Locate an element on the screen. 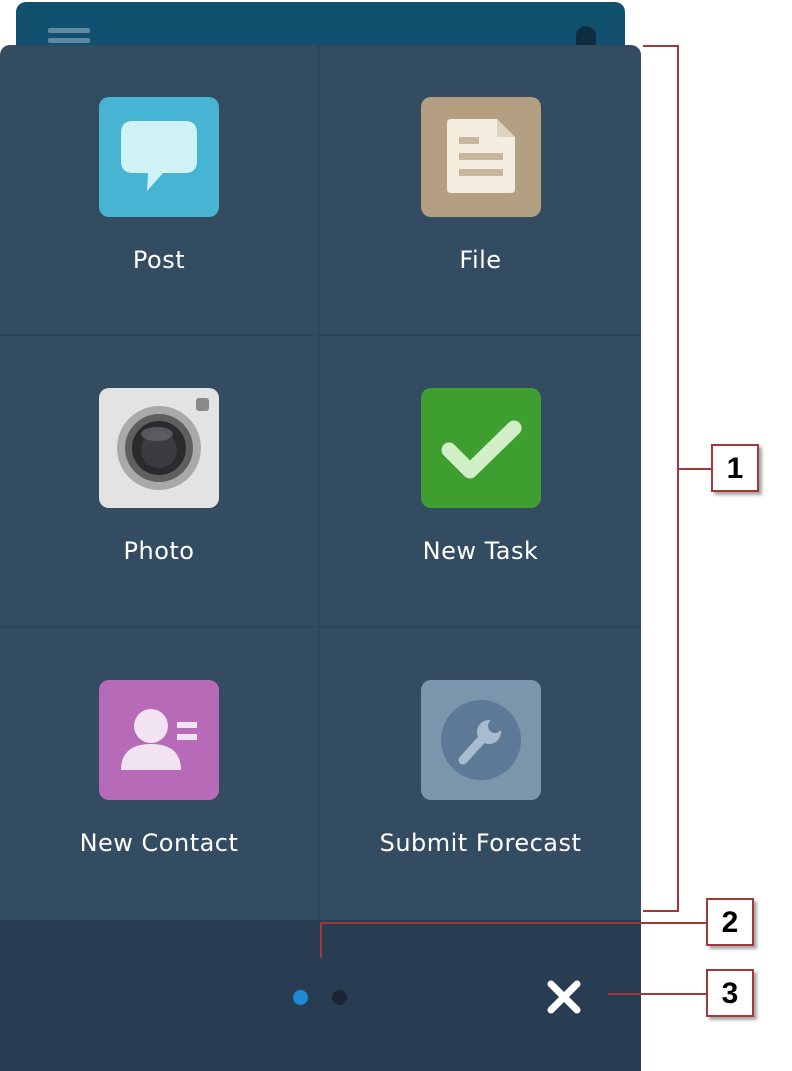 The width and height of the screenshot is (792, 1071). callout-leader-2-vertical is located at coordinates (321, 940).